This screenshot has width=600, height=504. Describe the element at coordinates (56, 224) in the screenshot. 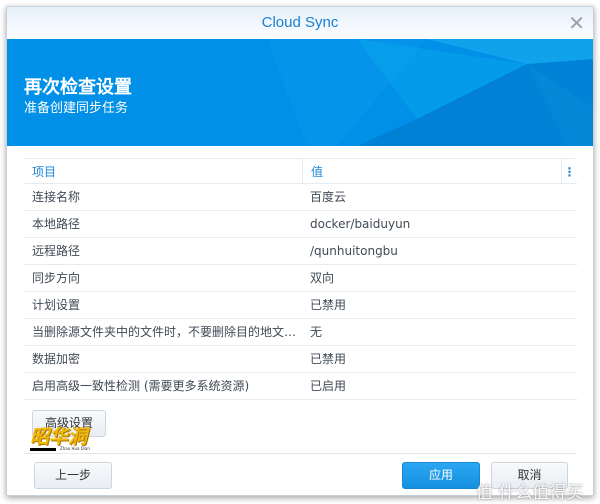

I see `row-item: 本地路径` at that location.